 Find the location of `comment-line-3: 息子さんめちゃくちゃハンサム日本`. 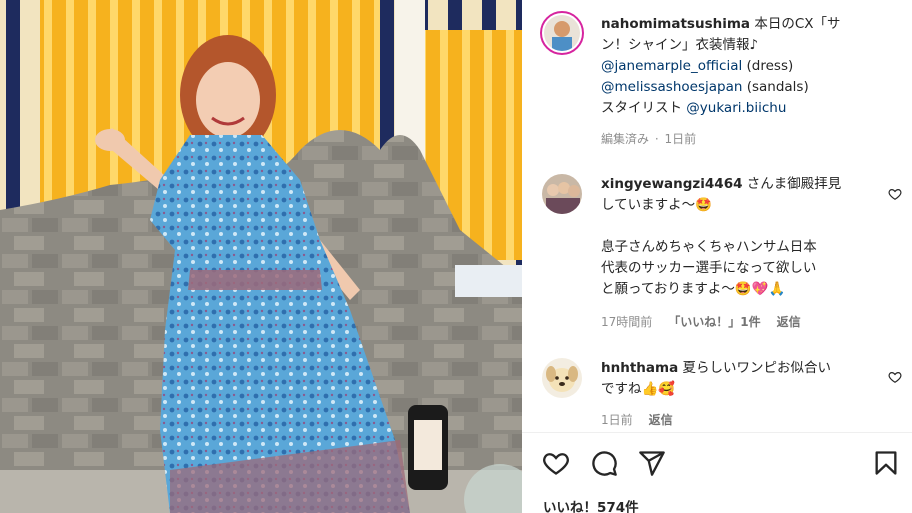

comment-line-3: 息子さんめちゃくちゃハンサム日本 is located at coordinates (709, 247).